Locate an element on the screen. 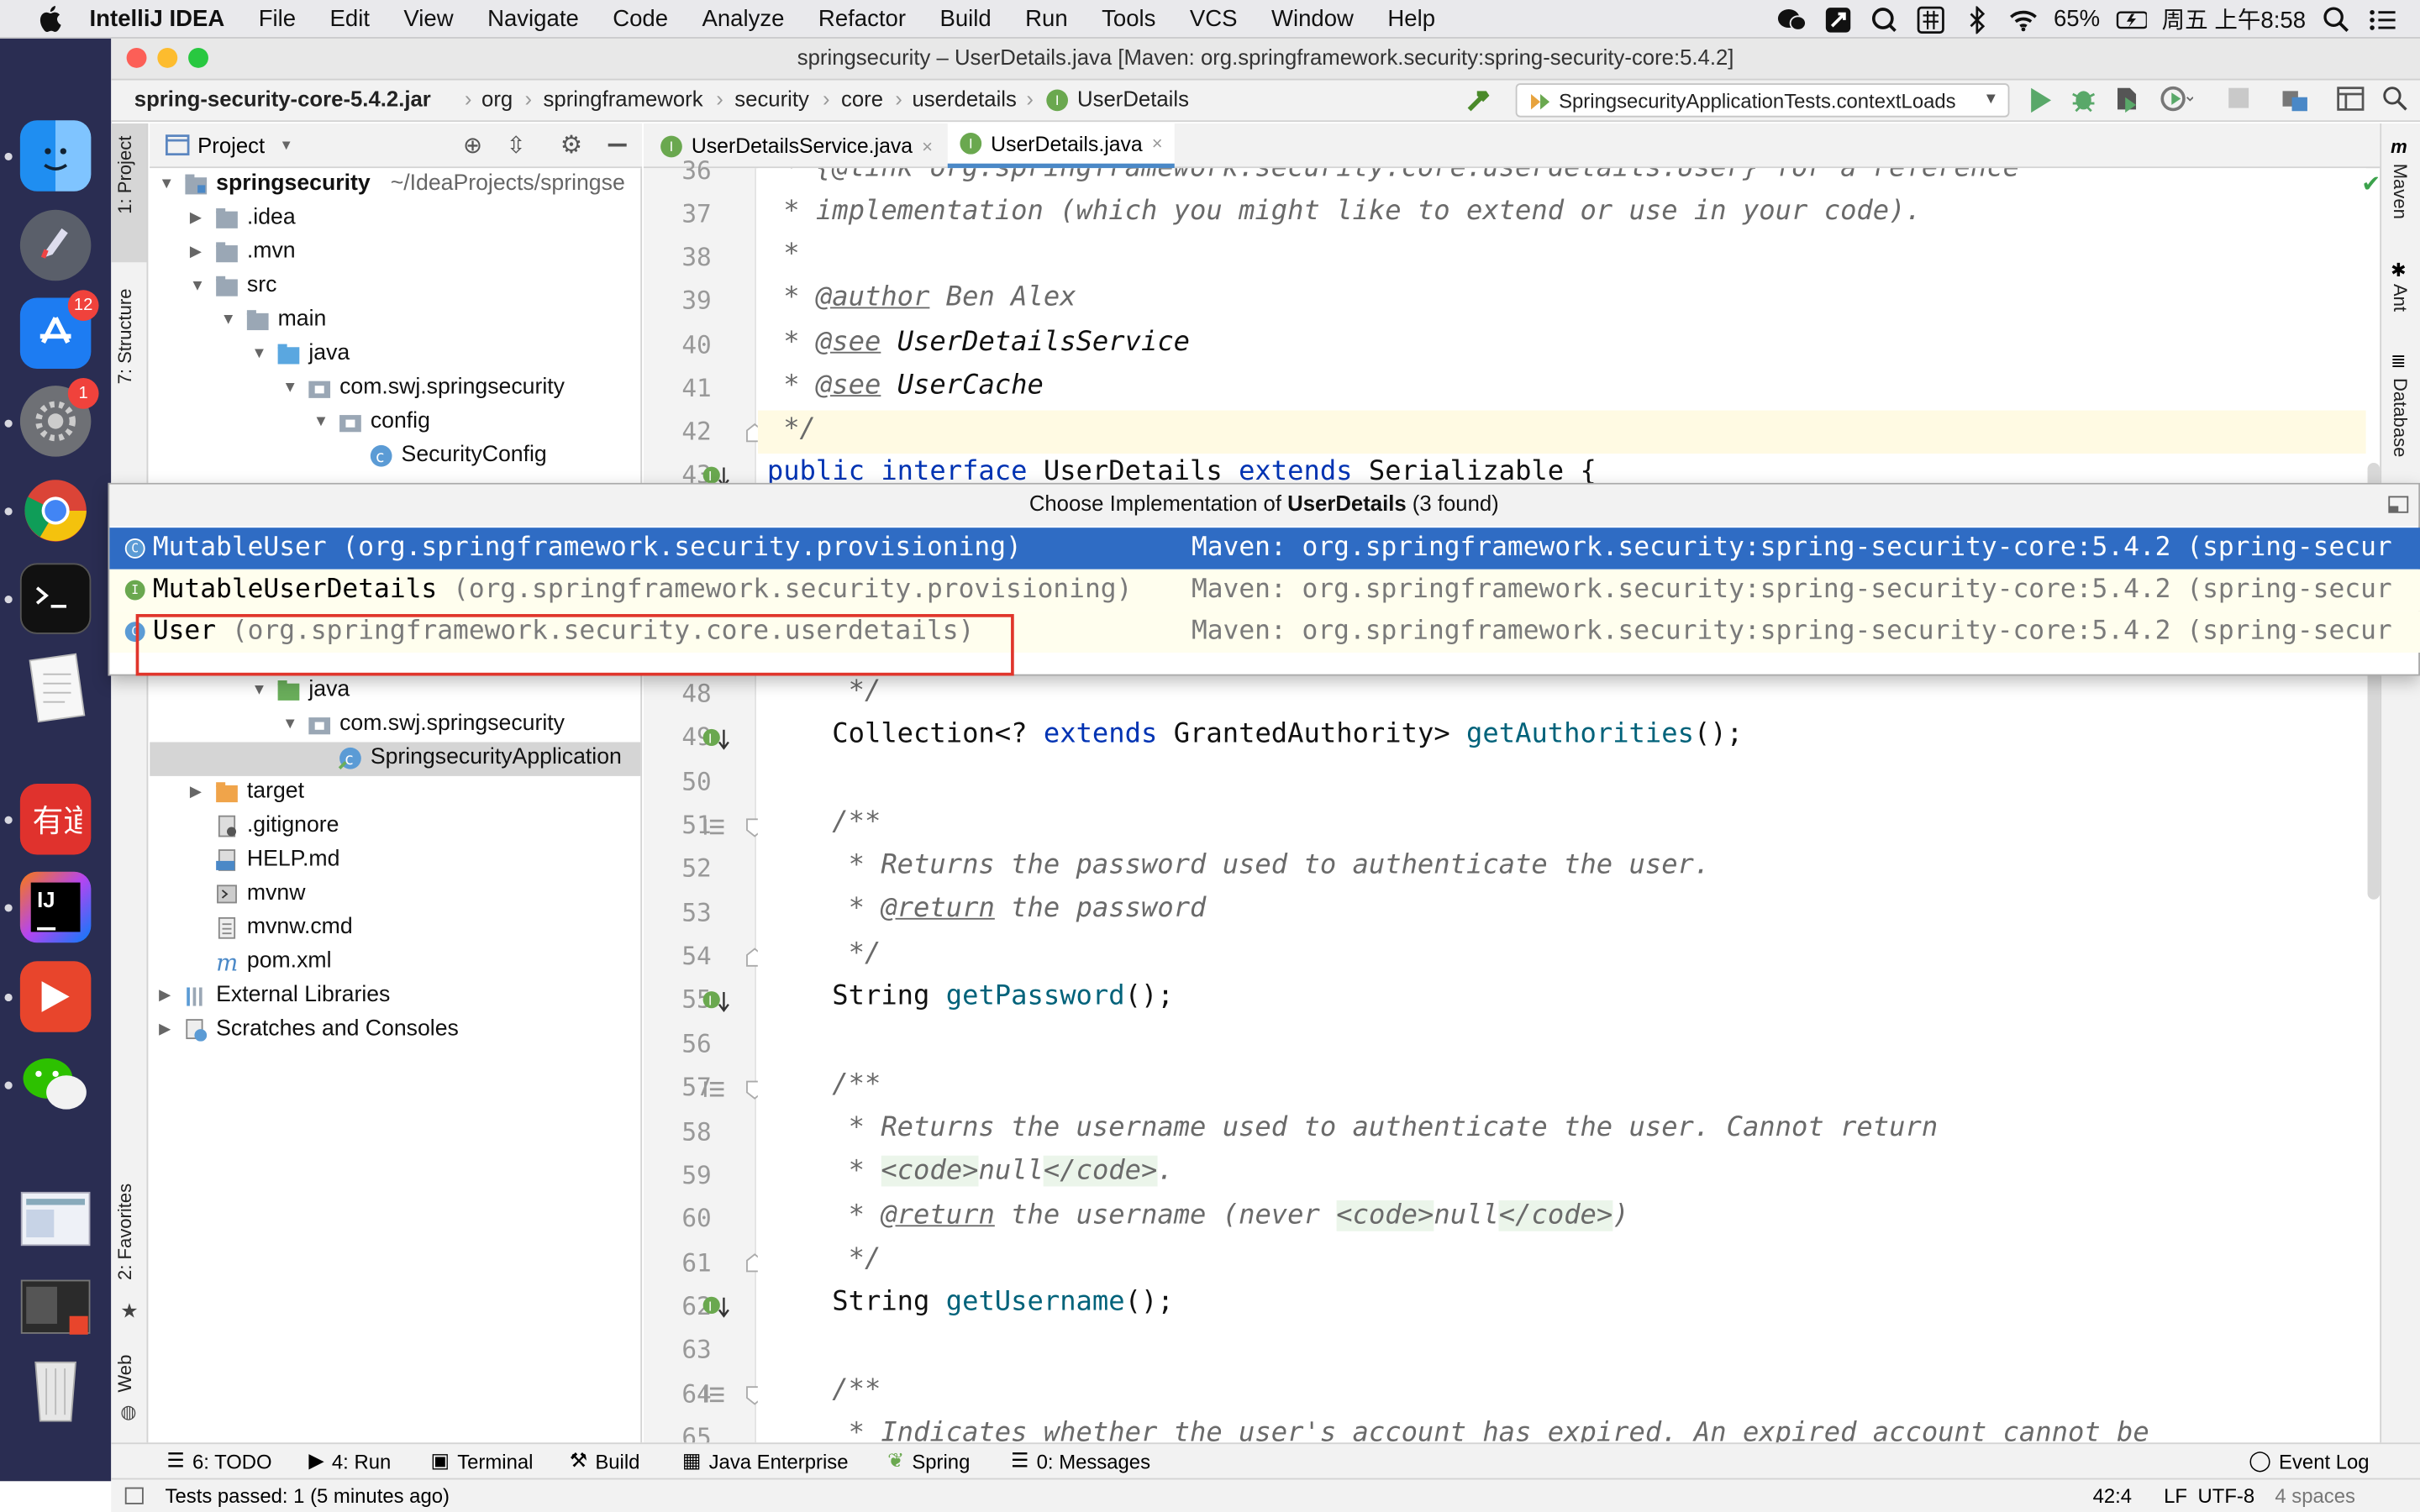  tree-item: ▼ springsecurity ~/IdeaProjects/springse is located at coordinates (395, 185).